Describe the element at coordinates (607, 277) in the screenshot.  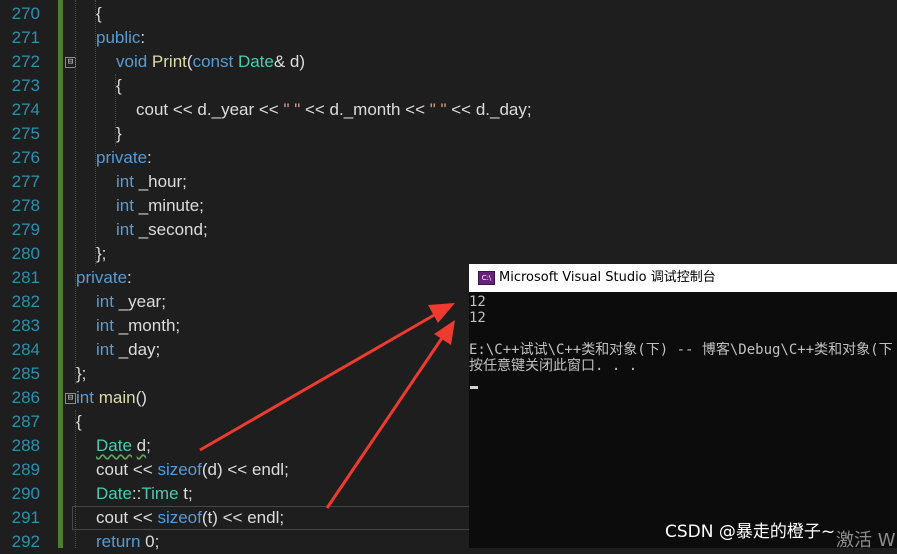
I see `console-title: Microsoft Visual Studio 调试控制台` at that location.